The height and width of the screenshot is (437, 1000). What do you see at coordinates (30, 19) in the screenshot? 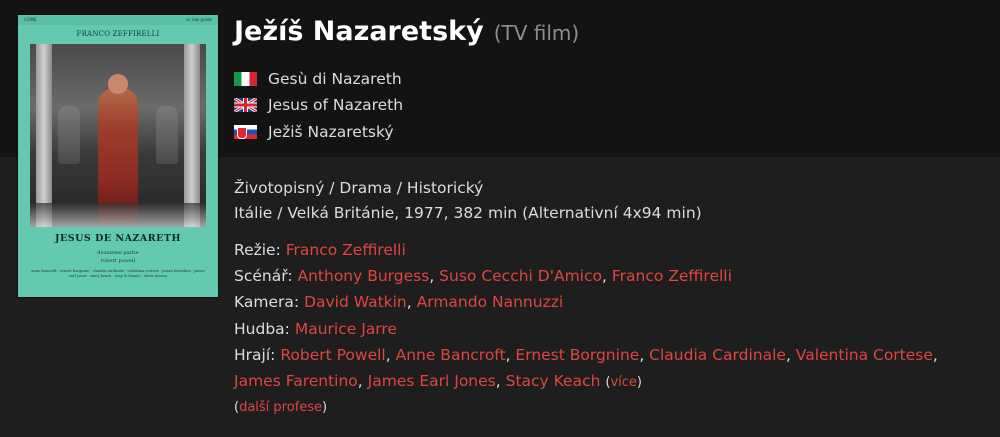
I see `poster-top-left-text: COINE` at bounding box center [30, 19].